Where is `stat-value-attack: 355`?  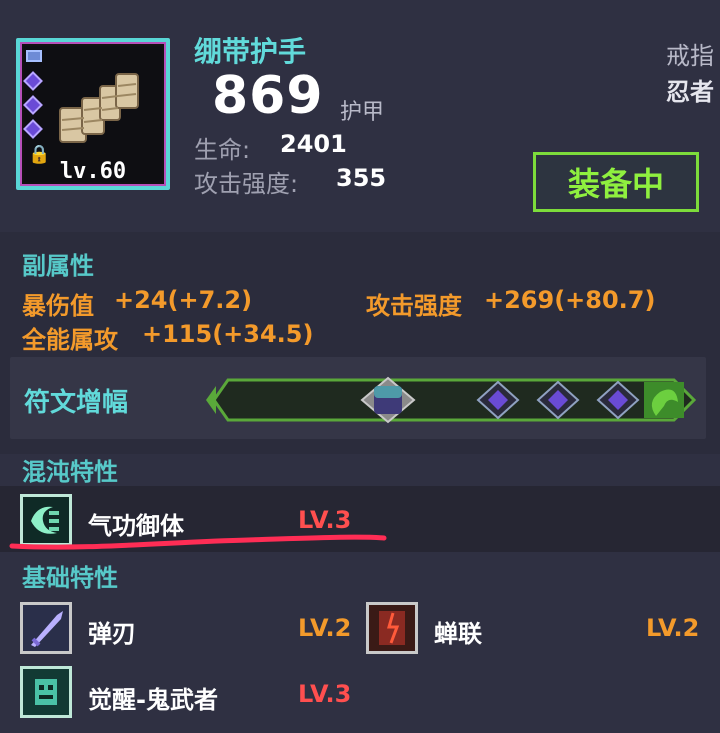 stat-value-attack: 355 is located at coordinates (361, 178).